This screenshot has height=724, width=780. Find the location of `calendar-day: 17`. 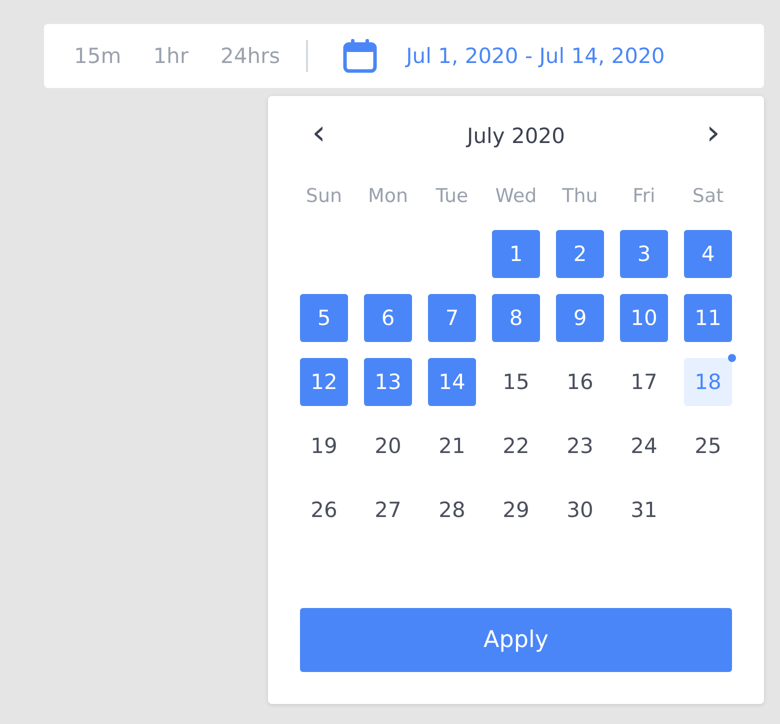

calendar-day: 17 is located at coordinates (644, 382).